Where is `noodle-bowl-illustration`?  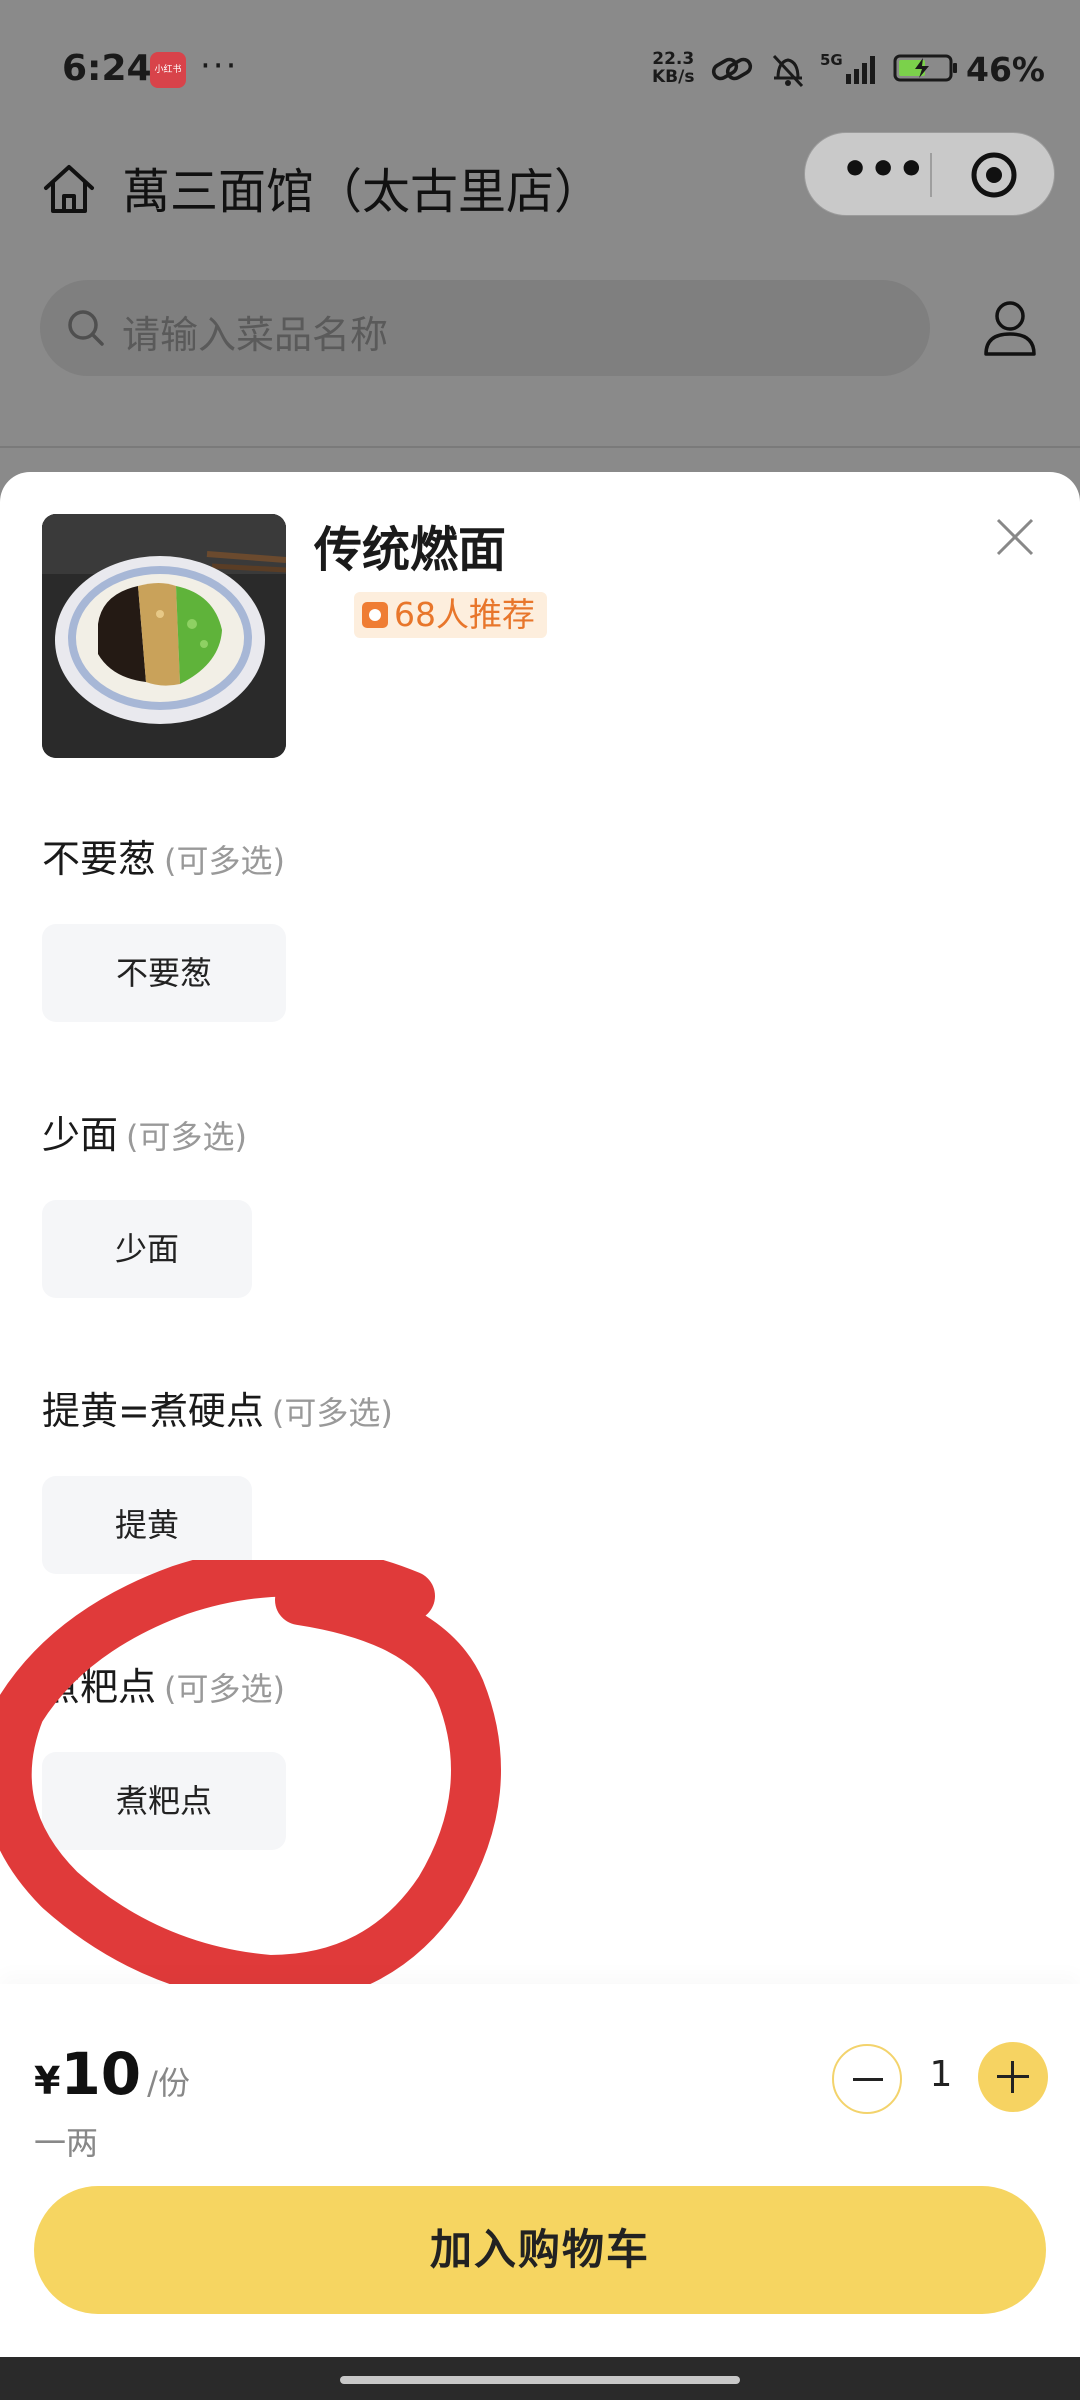 noodle-bowl-illustration is located at coordinates (164, 636).